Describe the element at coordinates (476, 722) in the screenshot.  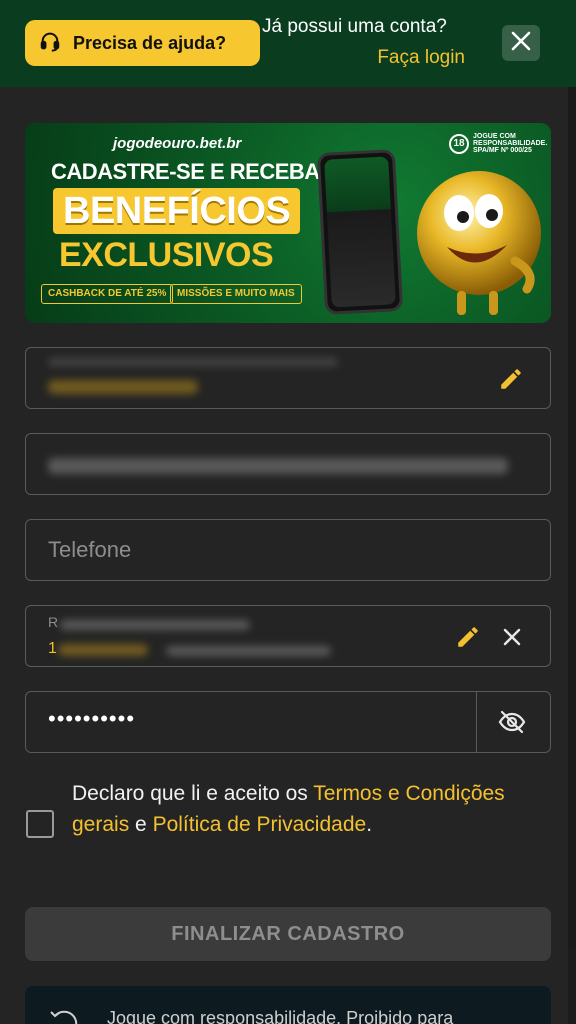
I see `divider` at that location.